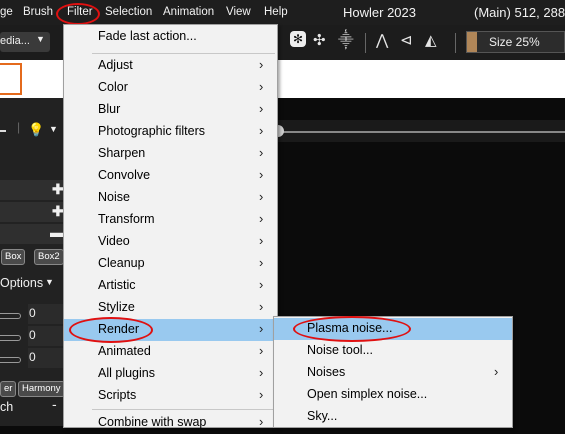 The height and width of the screenshot is (434, 565). What do you see at coordinates (431, 41) in the screenshot?
I see `shear-icon: ◭` at bounding box center [431, 41].